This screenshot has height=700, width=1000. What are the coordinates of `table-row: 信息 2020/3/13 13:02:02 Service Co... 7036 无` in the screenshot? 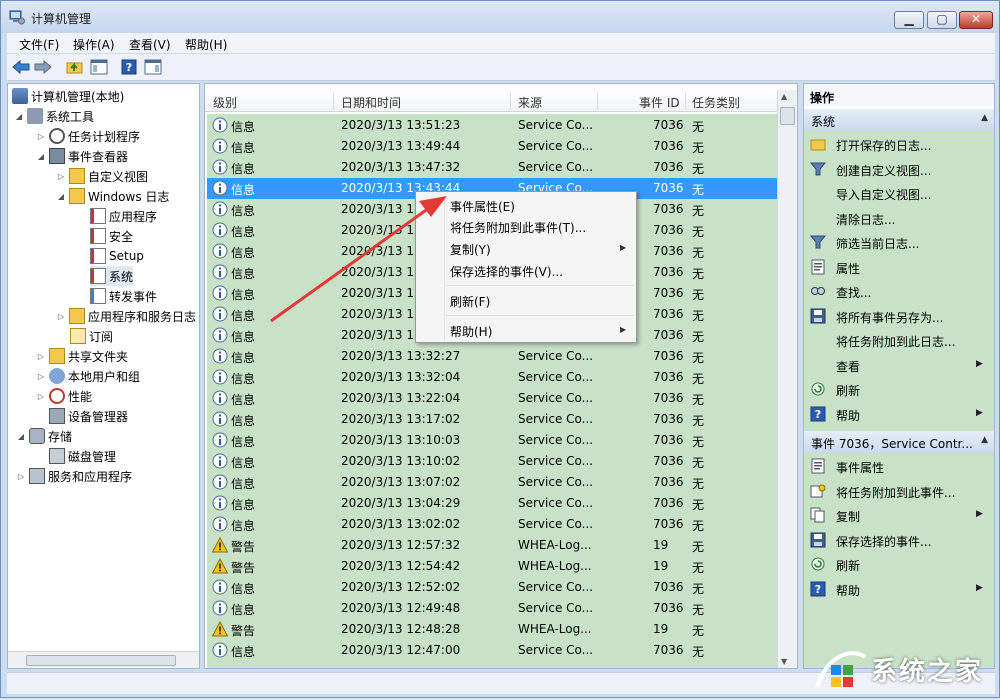 It's located at (492, 524).